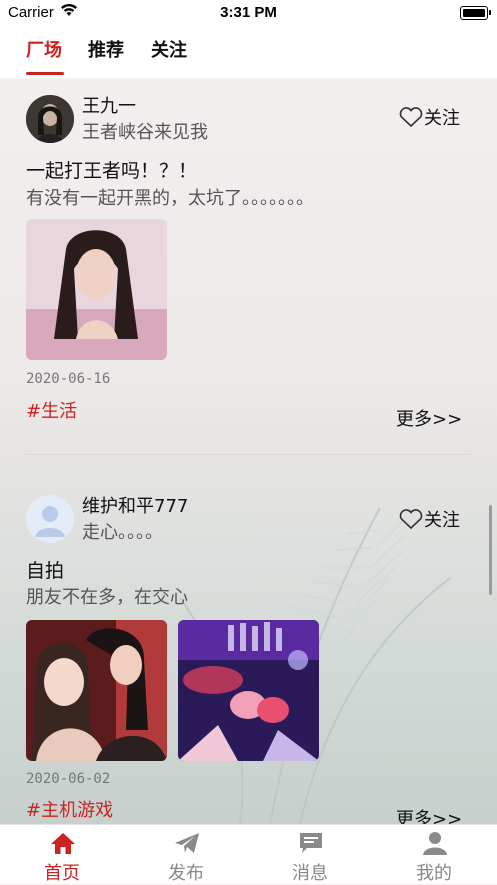  I want to click on status-bar: Carrier 3:31 PM, so click(248, 13).